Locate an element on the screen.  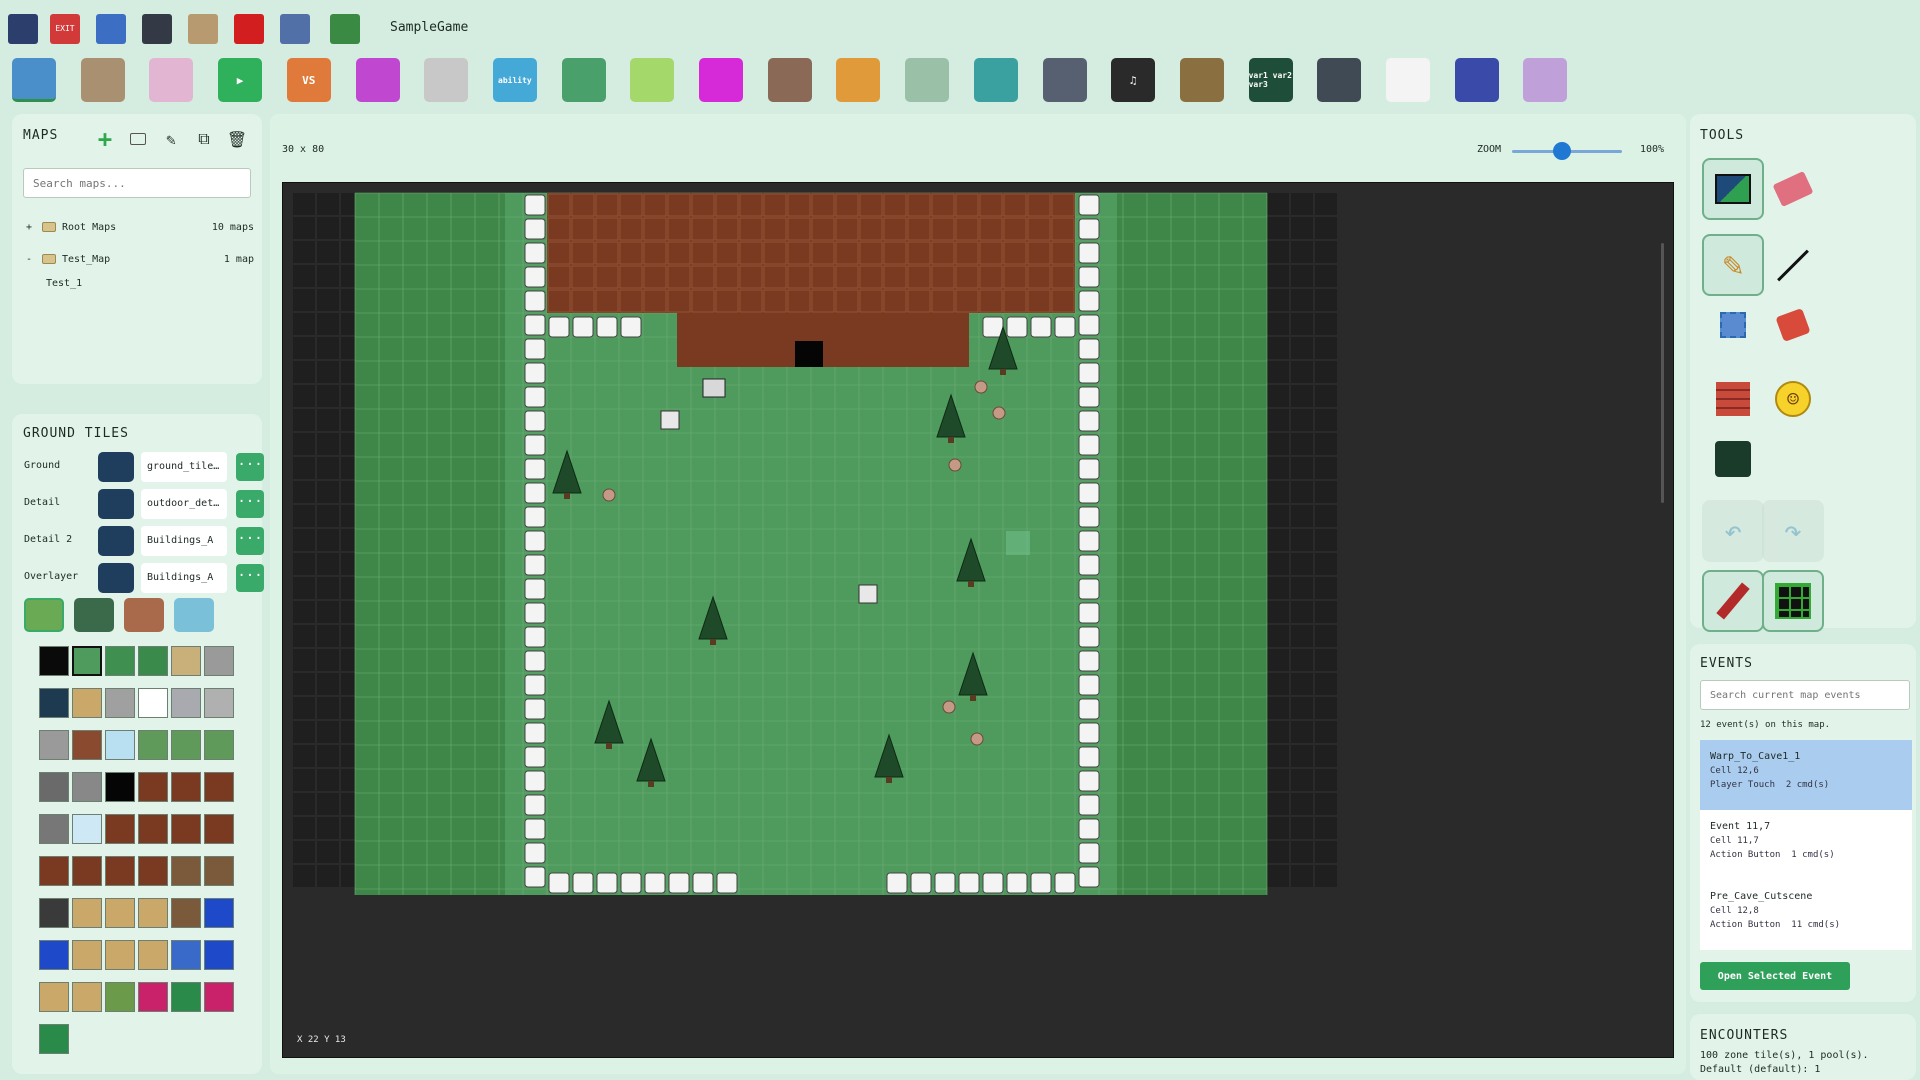
event-smiley-icon: ☺ is located at coordinates (1793, 399).